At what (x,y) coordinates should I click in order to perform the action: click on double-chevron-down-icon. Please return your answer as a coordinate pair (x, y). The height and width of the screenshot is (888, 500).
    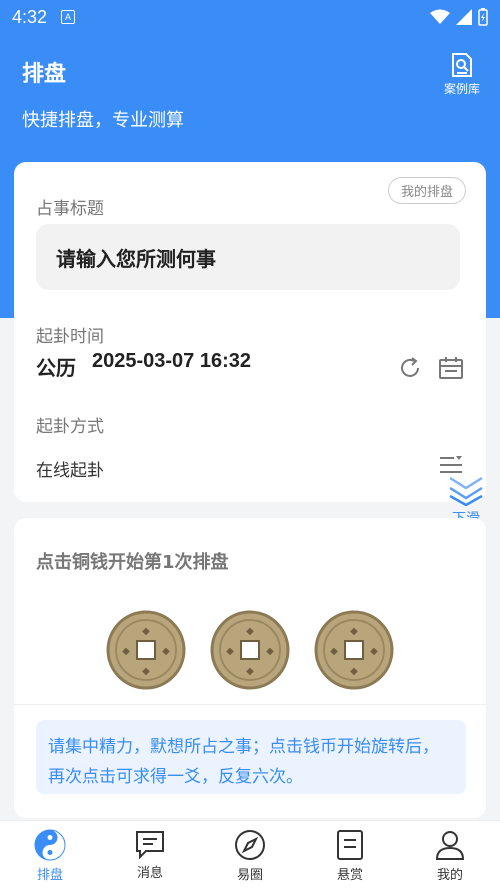
    Looking at the image, I should click on (466, 491).